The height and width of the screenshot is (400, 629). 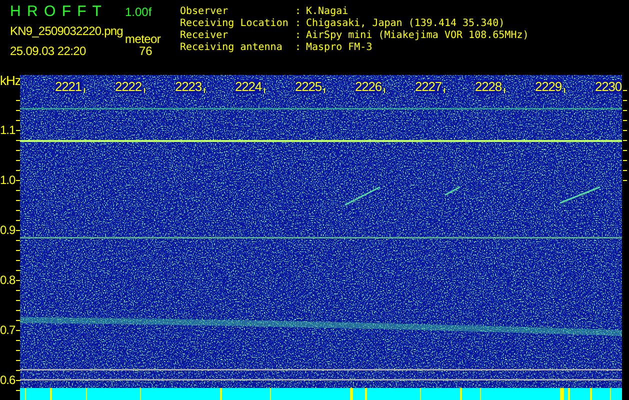 What do you see at coordinates (548, 86) in the screenshot?
I see `time-label: 2229` at bounding box center [548, 86].